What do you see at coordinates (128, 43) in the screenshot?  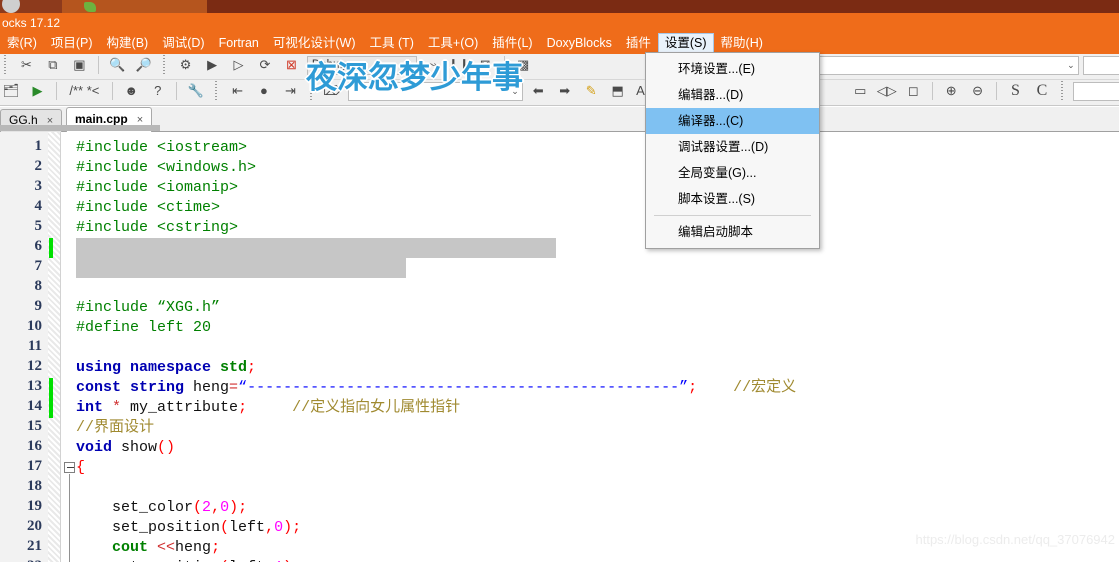 I see `menu-item-2: 构建(B)` at bounding box center [128, 43].